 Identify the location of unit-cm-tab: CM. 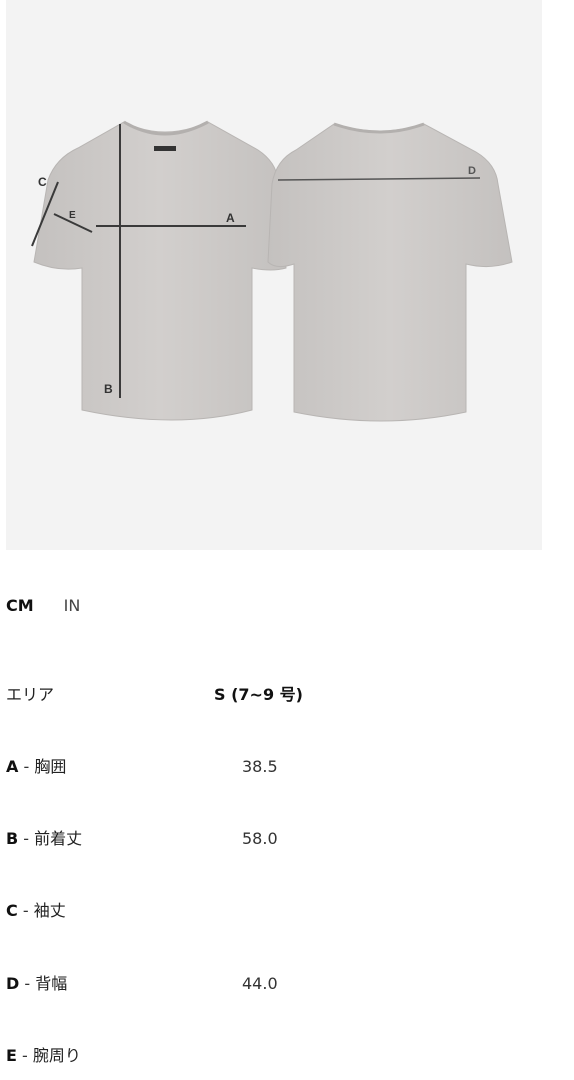
(20, 605).